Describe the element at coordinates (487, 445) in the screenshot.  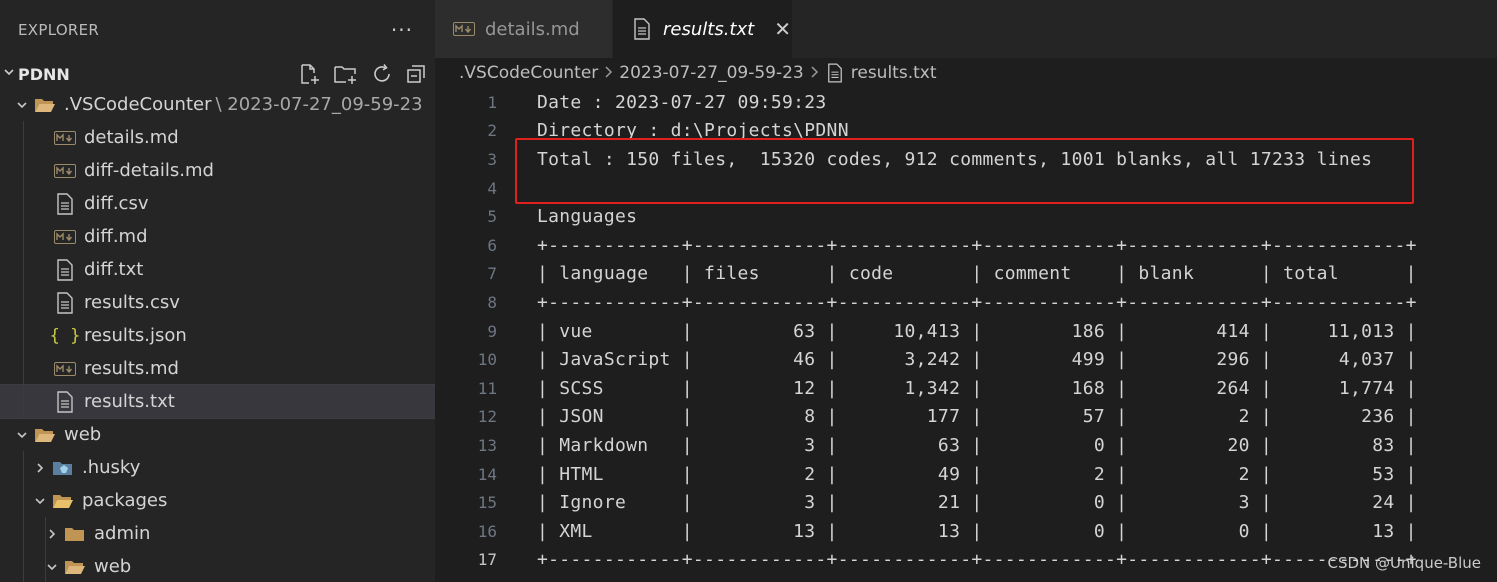
I see `line-number: 13` at that location.